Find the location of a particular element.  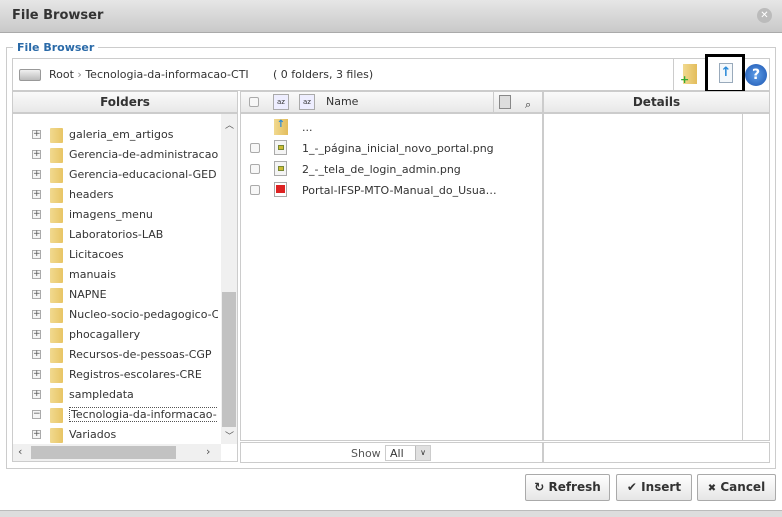

folder-tree-item: + Laboratorios-LAB is located at coordinates (115, 235).